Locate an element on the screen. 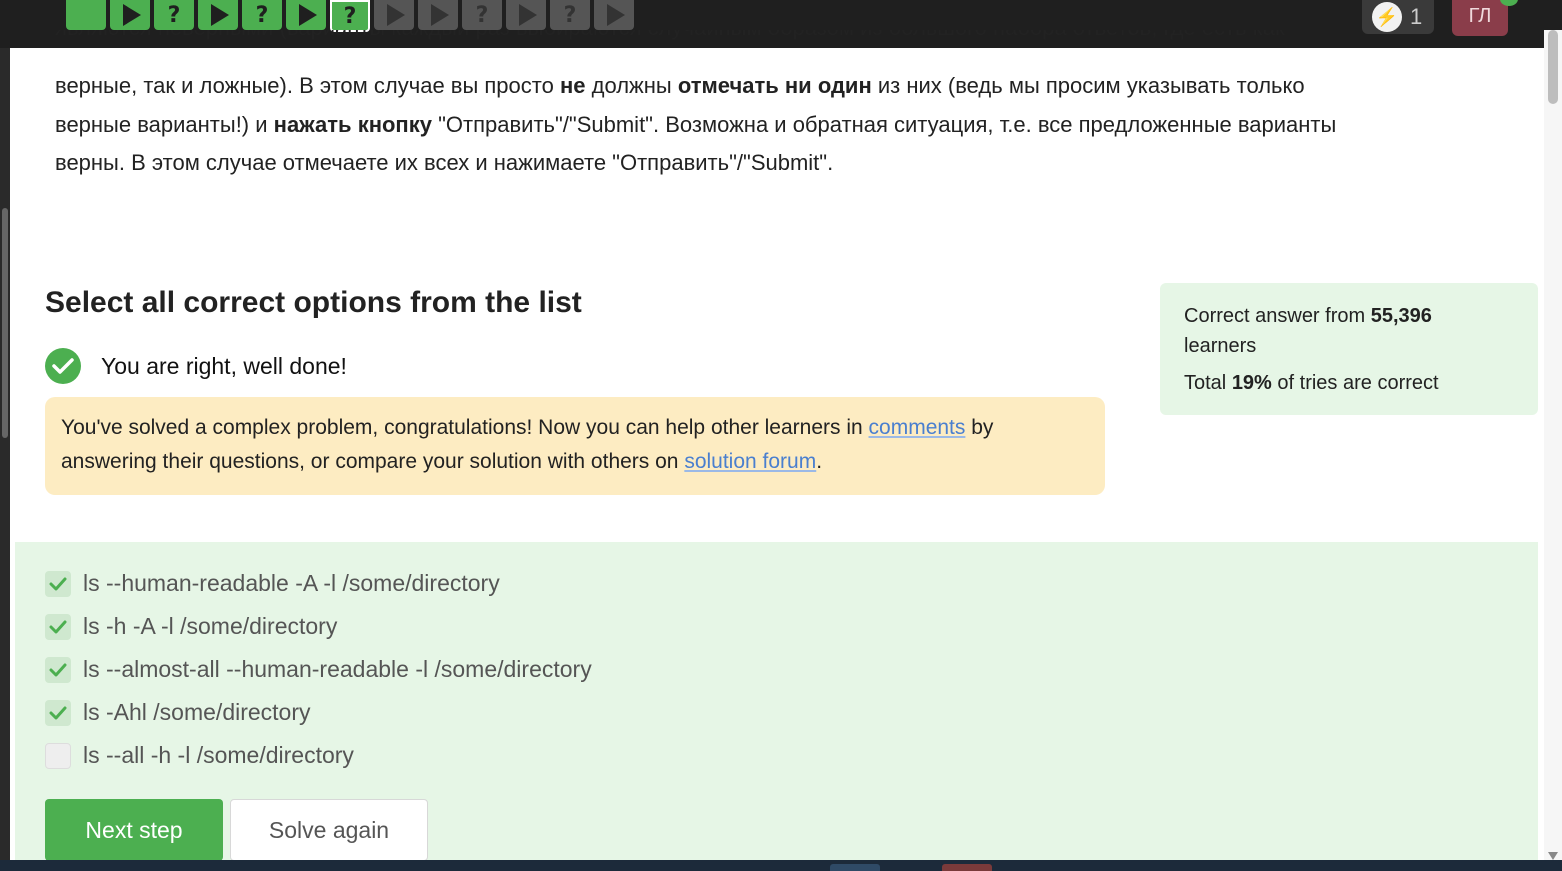 The height and width of the screenshot is (871, 1562). scrollbar-thumb is located at coordinates (1553, 67).